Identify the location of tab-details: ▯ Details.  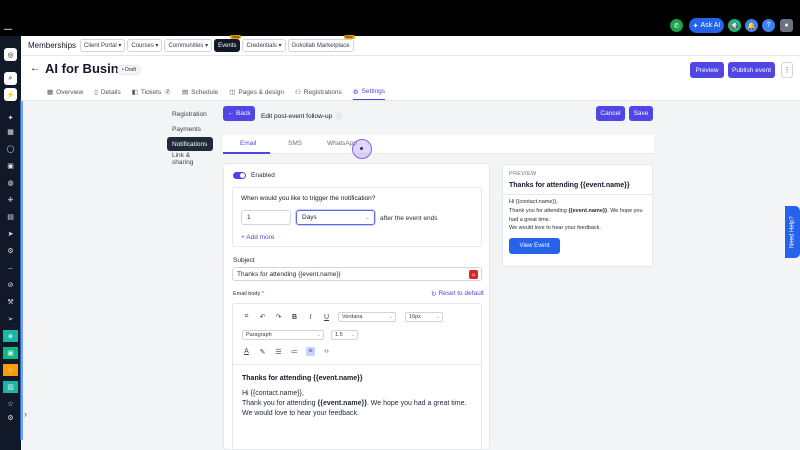
(107, 92).